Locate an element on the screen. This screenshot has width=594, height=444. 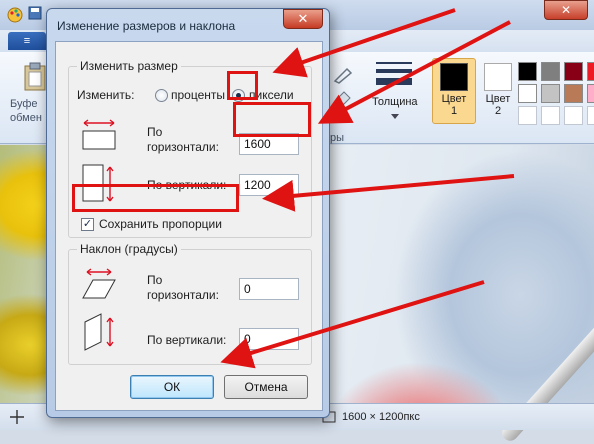
skew-horizontal-icon is located at coordinates (99, 283).